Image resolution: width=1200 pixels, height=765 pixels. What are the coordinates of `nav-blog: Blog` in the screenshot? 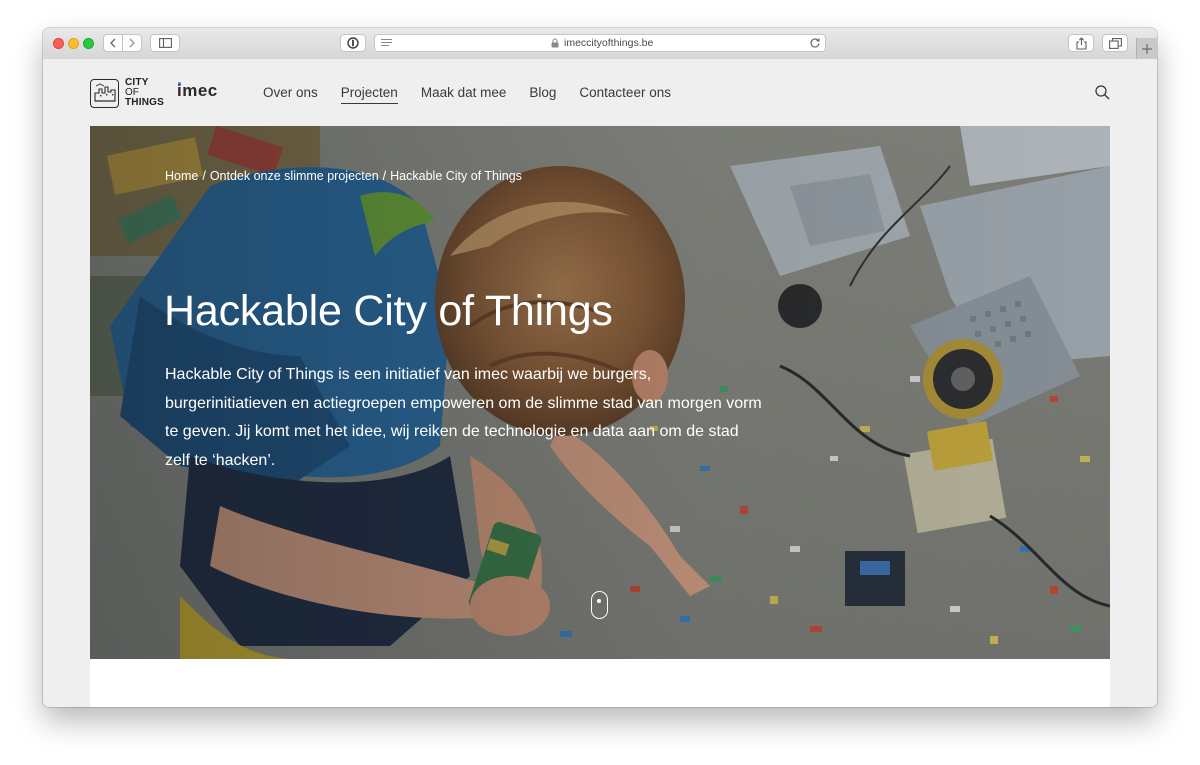 It's located at (542, 94).